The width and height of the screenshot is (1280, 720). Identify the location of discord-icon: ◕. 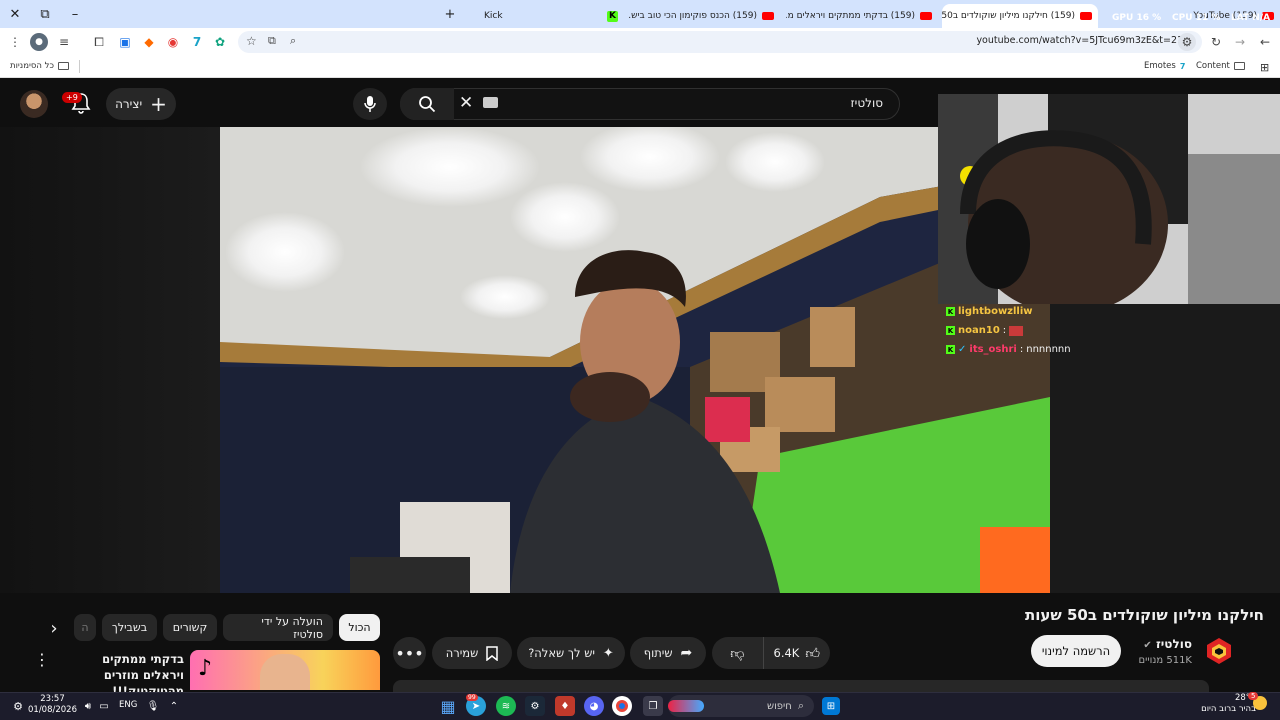
(594, 706).